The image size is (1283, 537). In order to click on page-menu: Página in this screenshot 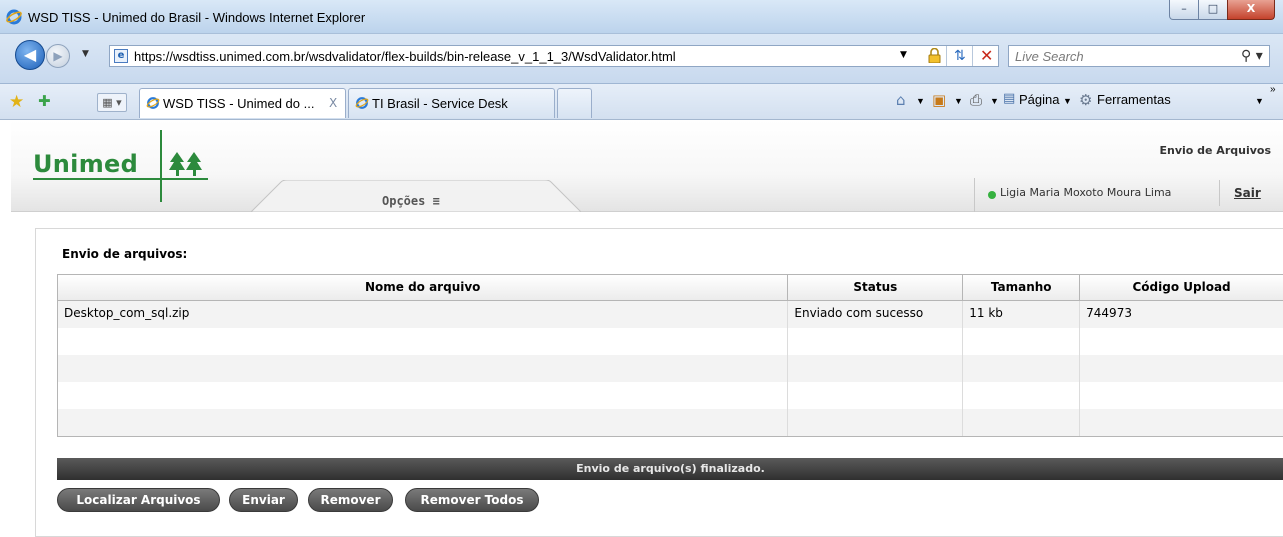, I will do `click(1039, 99)`.